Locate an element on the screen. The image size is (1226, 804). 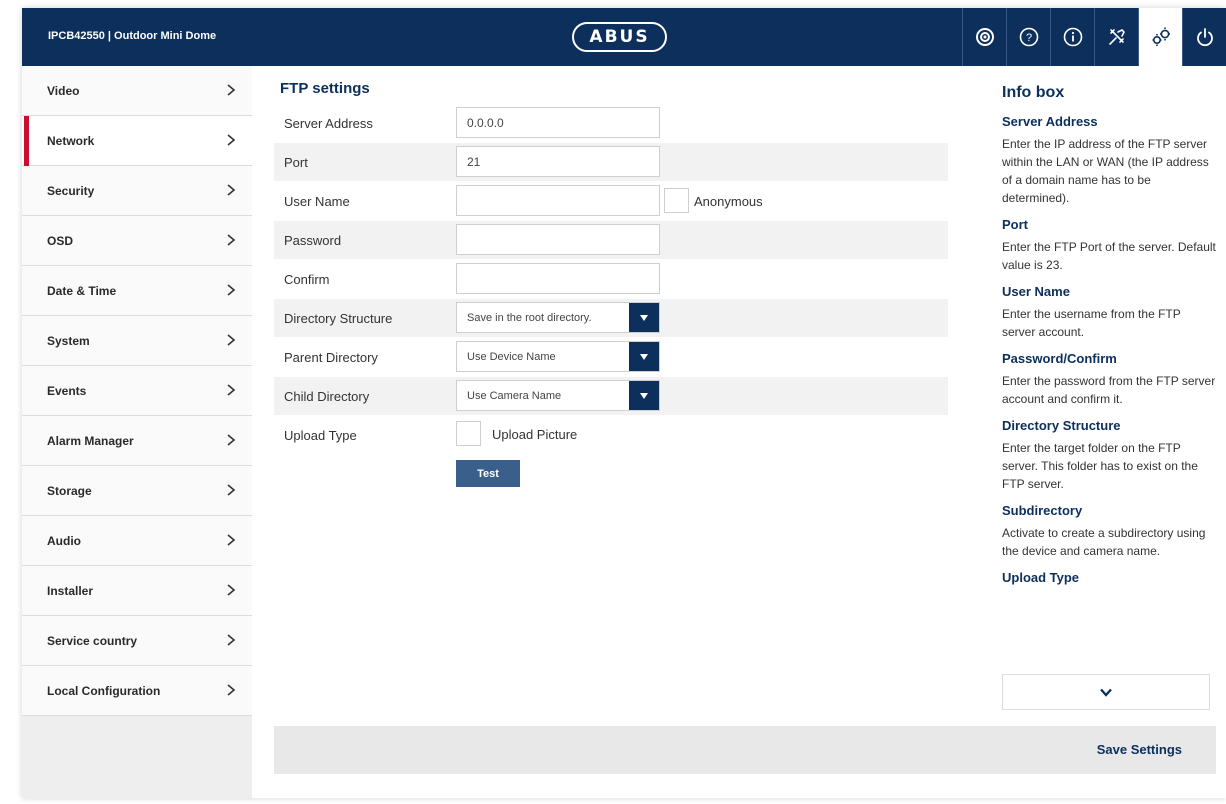
sidebar-item-label: Video is located at coordinates (63, 90).